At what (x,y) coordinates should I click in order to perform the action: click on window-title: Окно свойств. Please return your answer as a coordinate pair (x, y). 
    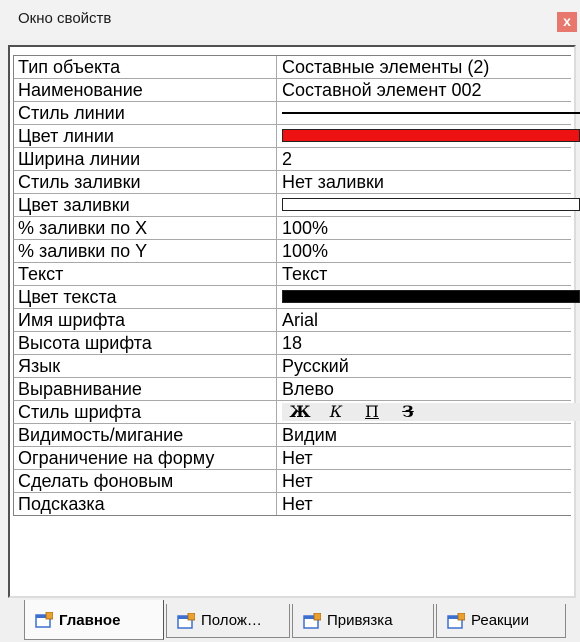
    Looking at the image, I should click on (65, 18).